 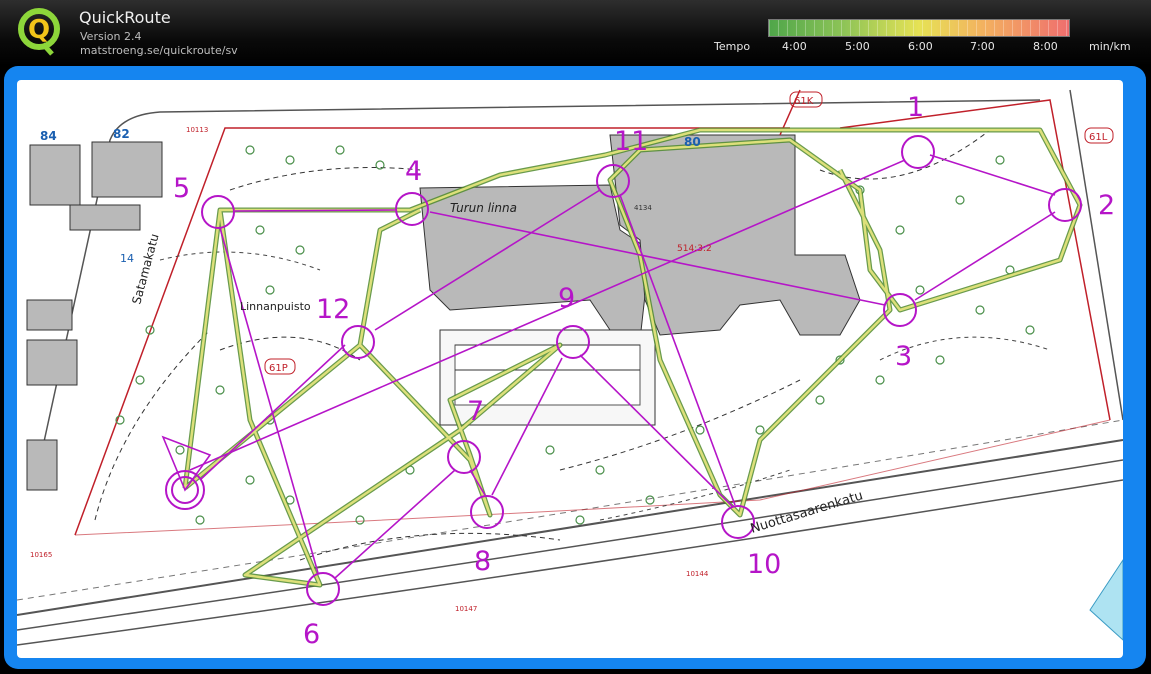 What do you see at coordinates (694, 249) in the screenshot?
I see `parcel-label: 514:3:2` at bounding box center [694, 249].